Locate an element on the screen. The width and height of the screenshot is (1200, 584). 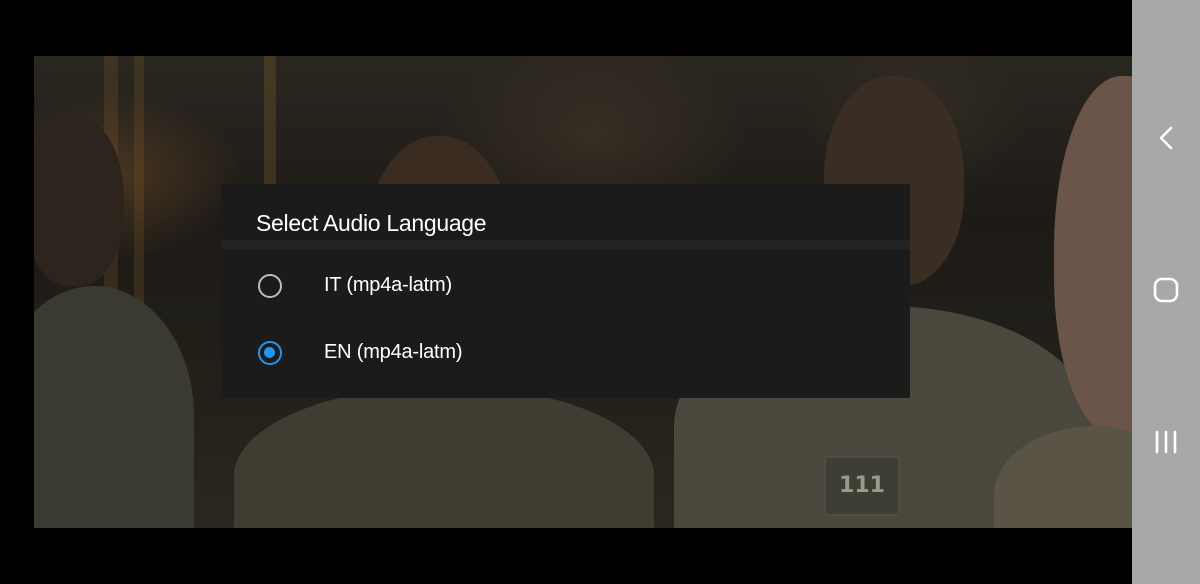
back-button is located at coordinates (1166, 138).